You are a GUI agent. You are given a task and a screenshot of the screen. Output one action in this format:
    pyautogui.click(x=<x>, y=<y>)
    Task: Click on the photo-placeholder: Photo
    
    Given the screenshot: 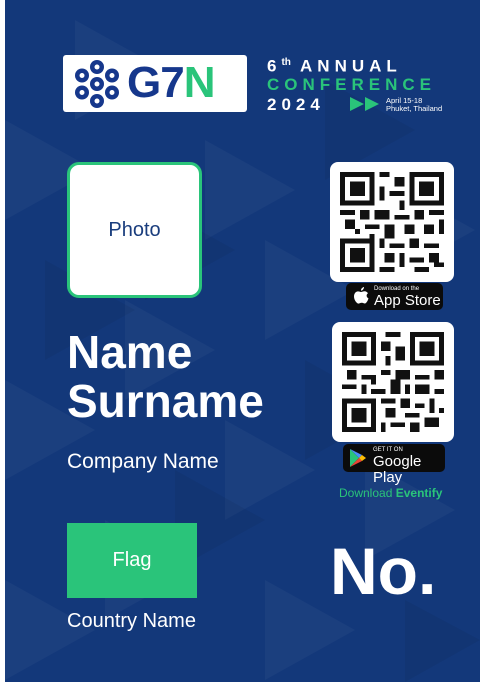 What is the action you would take?
    pyautogui.click(x=134, y=230)
    